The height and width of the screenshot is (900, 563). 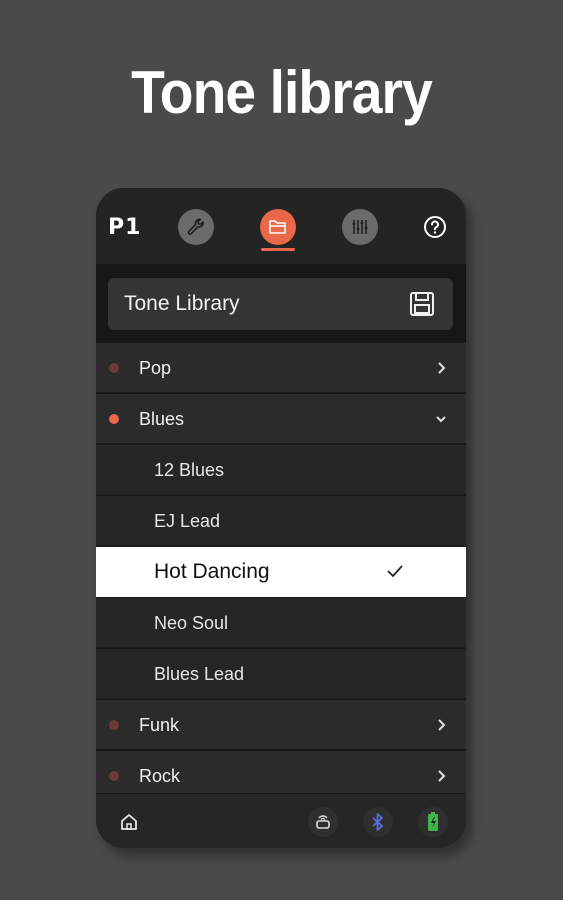 I want to click on save-button, so click(x=422, y=306).